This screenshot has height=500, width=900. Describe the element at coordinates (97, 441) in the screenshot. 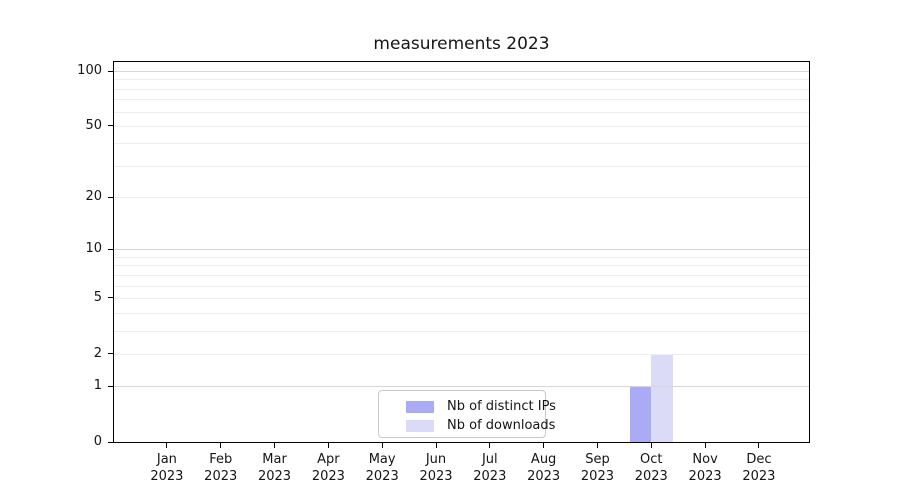

I see `y-tick-label: 0` at that location.